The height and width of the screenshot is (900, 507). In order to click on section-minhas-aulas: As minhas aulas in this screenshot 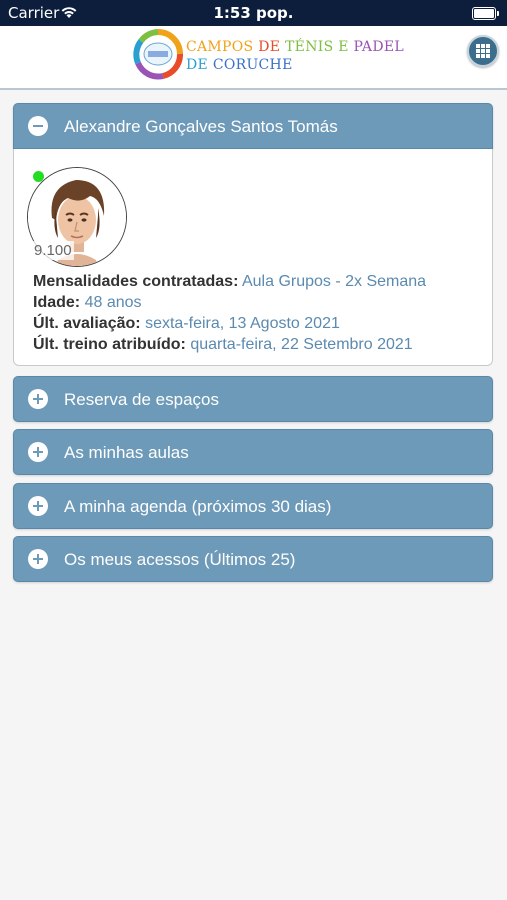, I will do `click(253, 452)`.